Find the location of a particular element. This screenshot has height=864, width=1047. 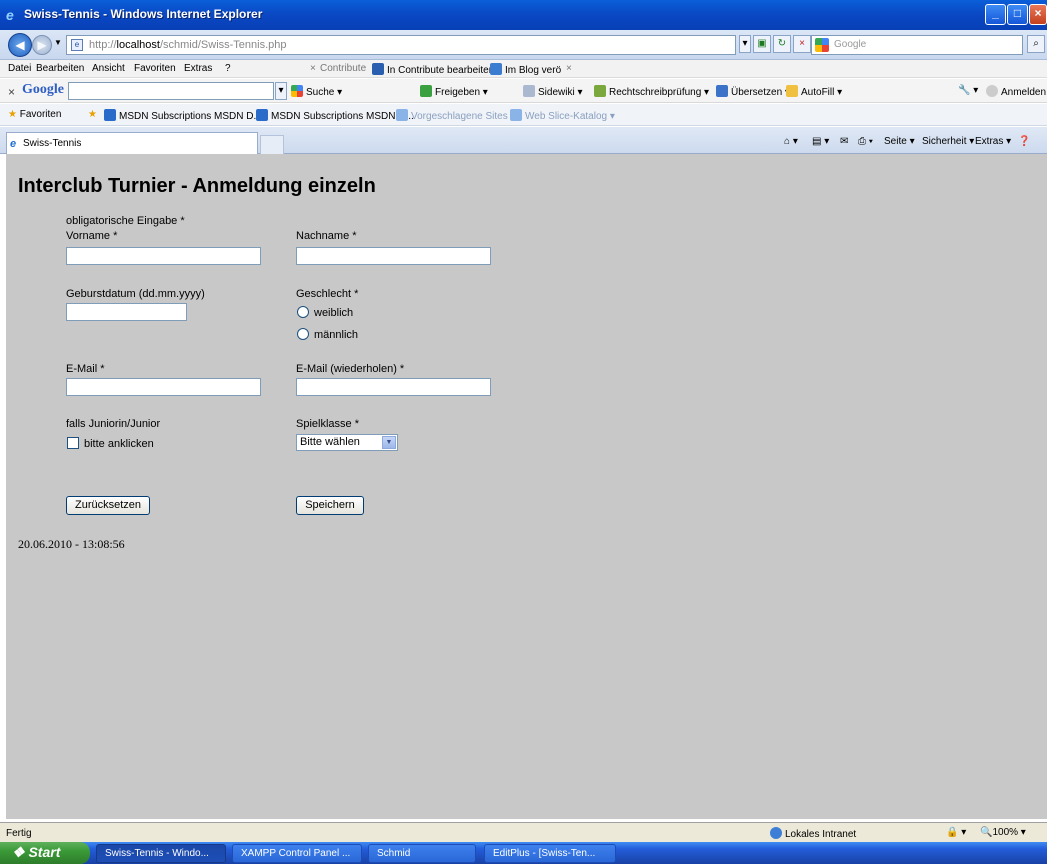

contribute-button: Contribute is located at coordinates (343, 68).